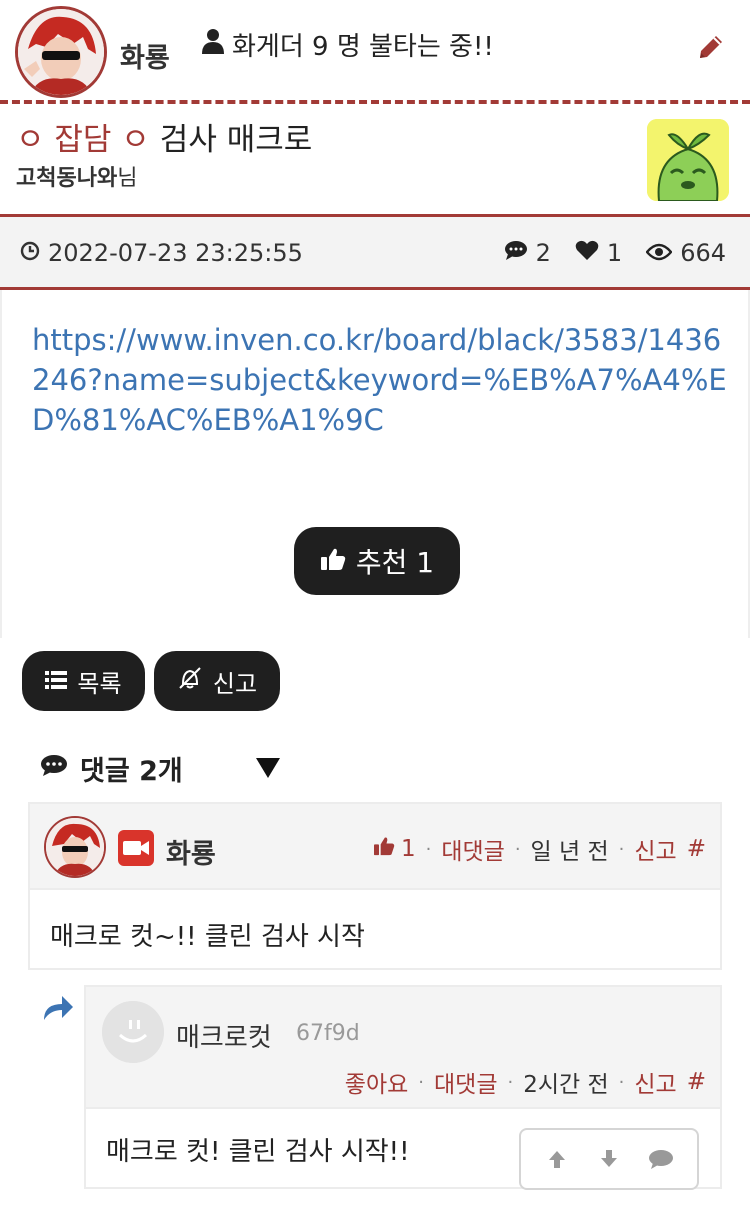 The image size is (750, 1213). I want to click on bell-slash-icon, so click(190, 681).